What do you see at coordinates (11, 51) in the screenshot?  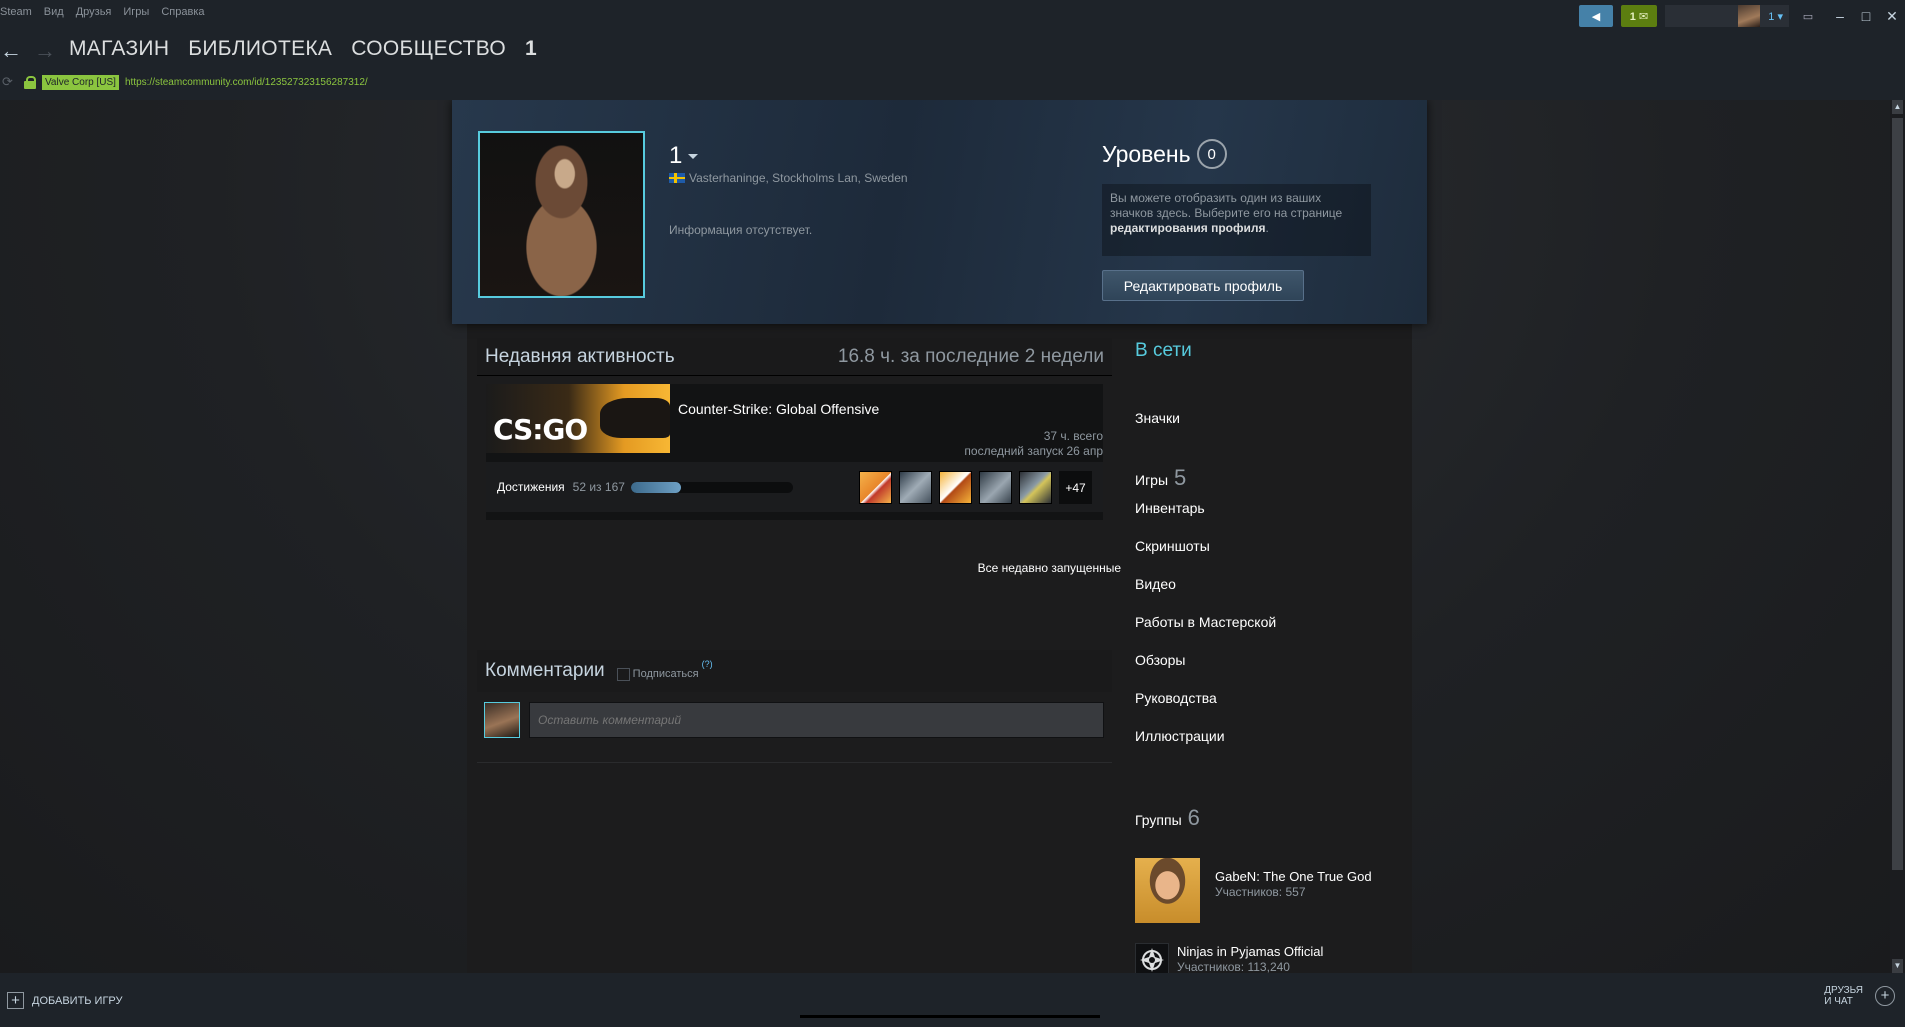 I see `back-arrow-icon: ←` at bounding box center [11, 51].